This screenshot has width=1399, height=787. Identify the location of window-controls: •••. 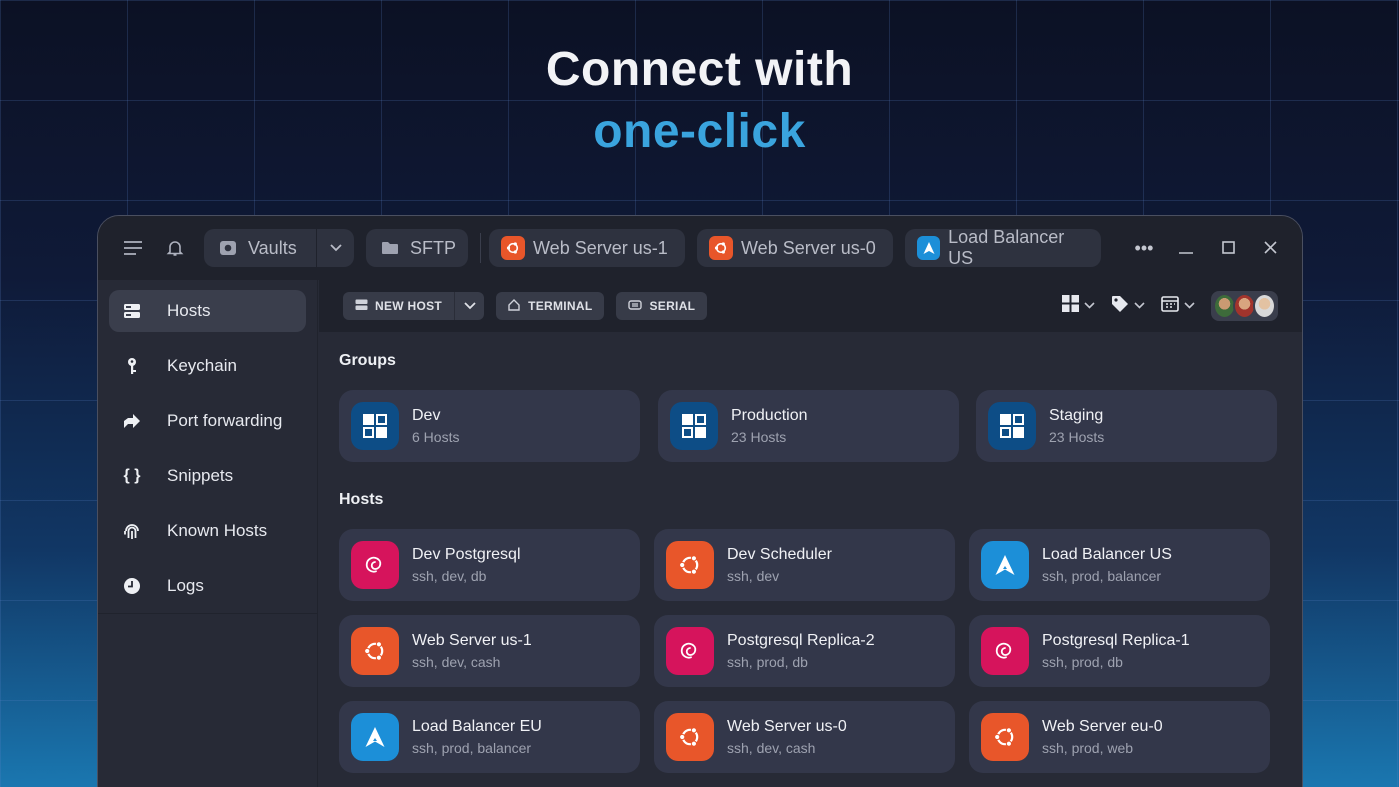
(1207, 248).